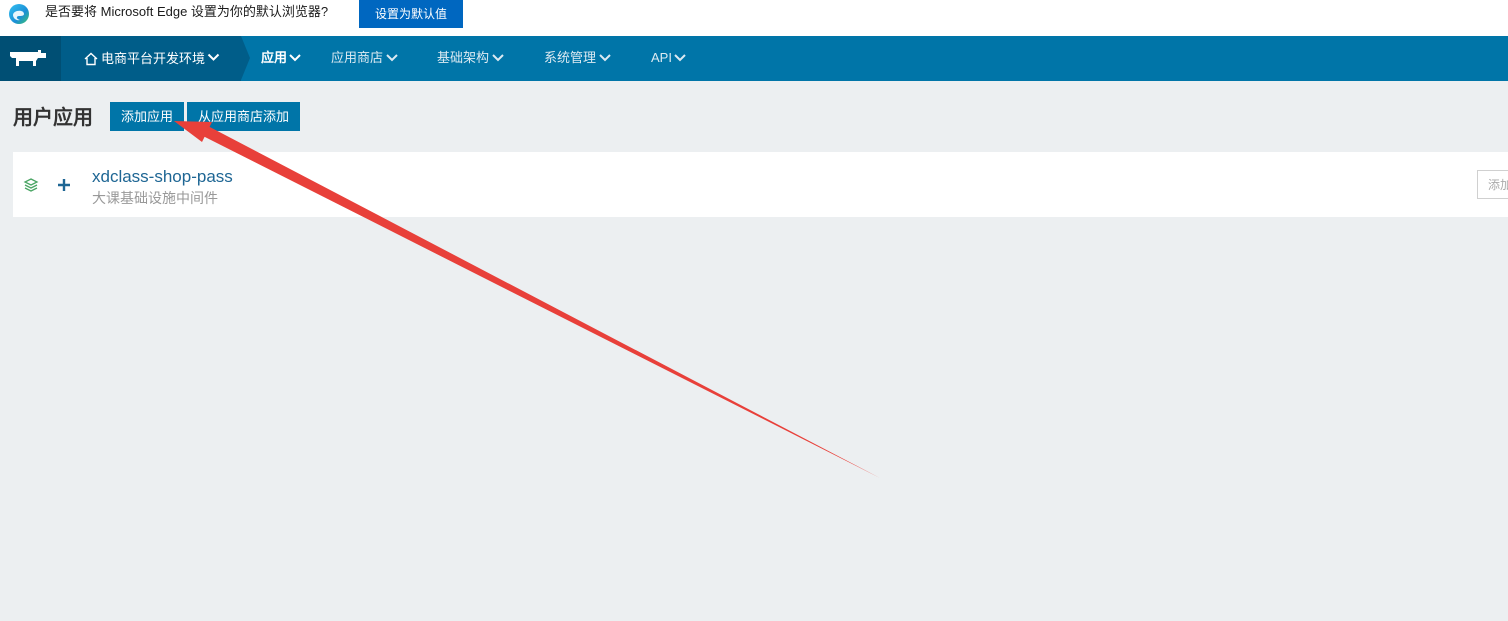  What do you see at coordinates (661, 57) in the screenshot?
I see `nav-item-label: API` at bounding box center [661, 57].